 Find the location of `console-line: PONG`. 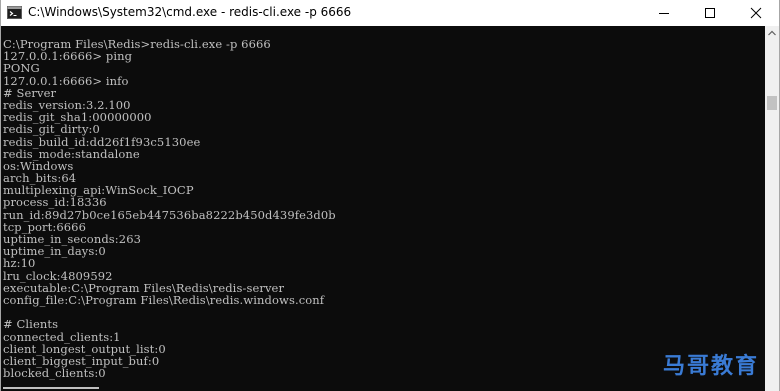

console-line: PONG is located at coordinates (21, 68).